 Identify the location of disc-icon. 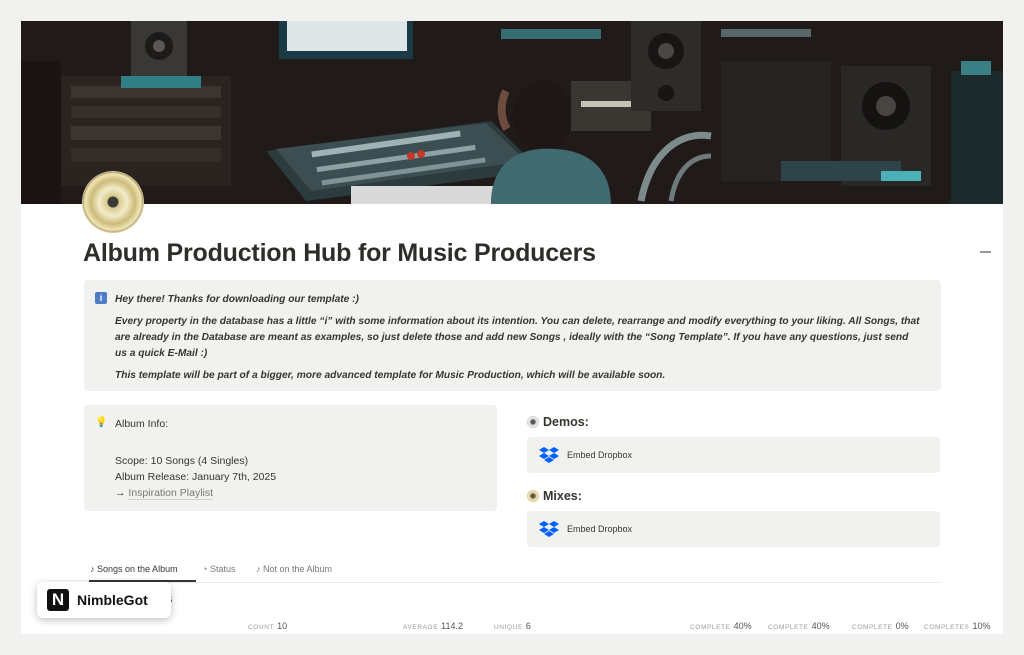
(533, 422).